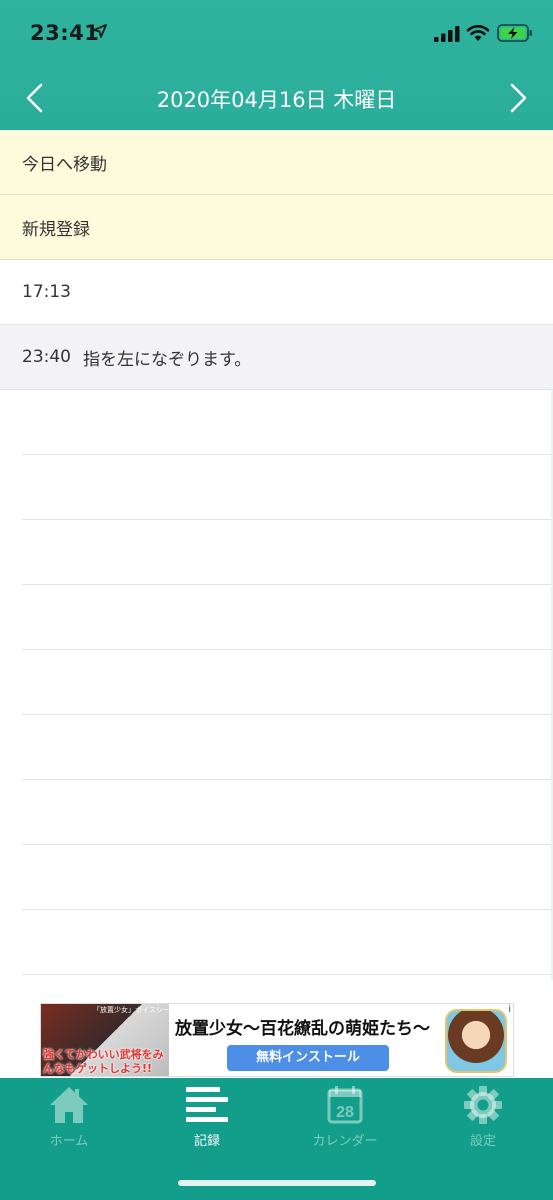 The width and height of the screenshot is (553, 1200). Describe the element at coordinates (105, 1040) in the screenshot. I see `ad-thumbnail: 「放置少女」ボイスシーンプレイ動画 強くてかわいい武将をみんなもゲットしよう!!` at that location.